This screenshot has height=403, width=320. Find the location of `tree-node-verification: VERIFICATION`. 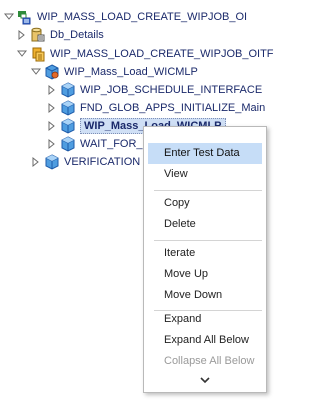

tree-node-verification: VERIFICATION is located at coordinates (85, 162).